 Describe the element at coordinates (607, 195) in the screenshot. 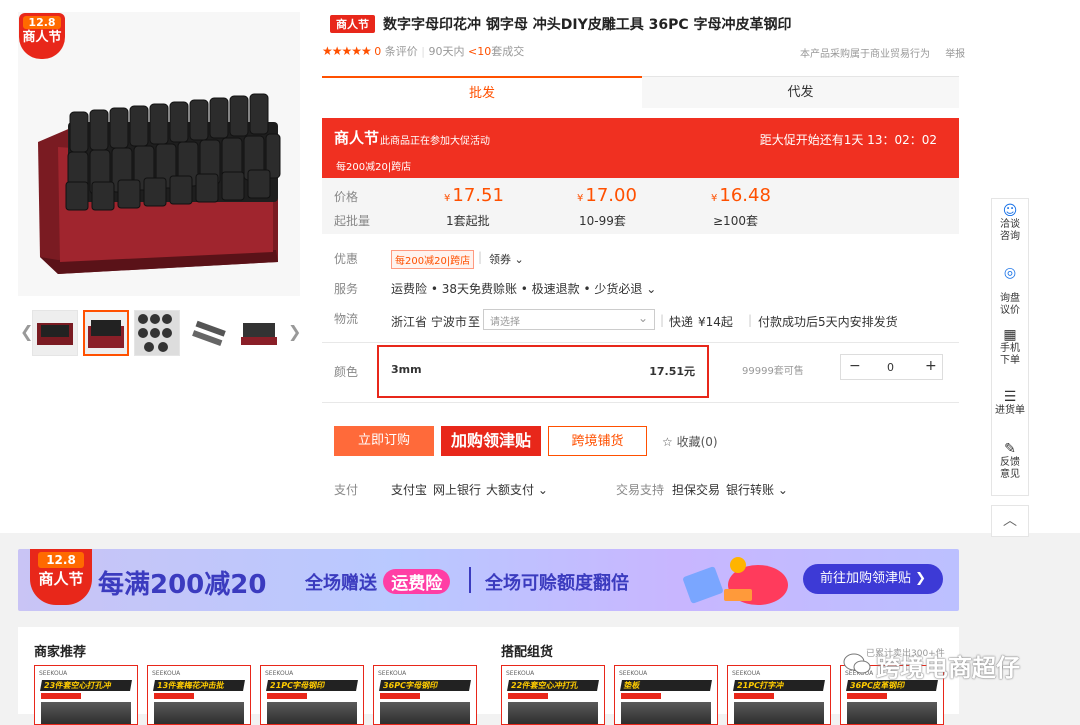

I see `price-tier-2: ¥17.00` at that location.